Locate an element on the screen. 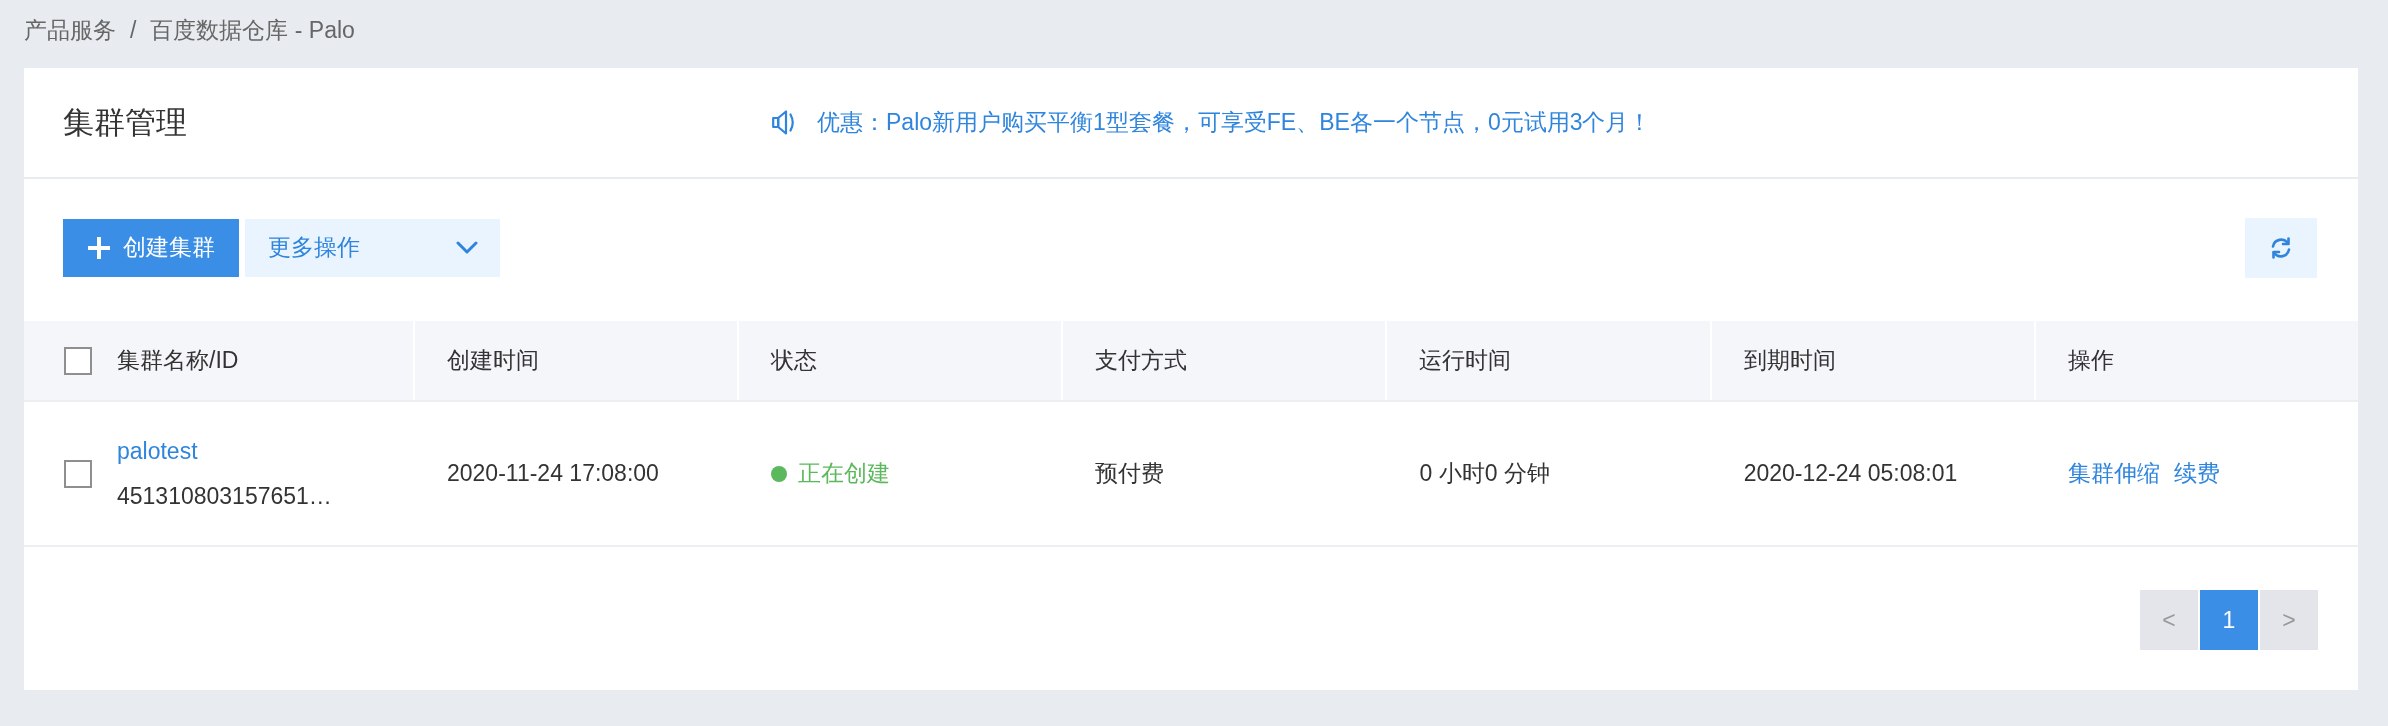 This screenshot has height=726, width=2388. column-header: 状态 is located at coordinates (794, 360).